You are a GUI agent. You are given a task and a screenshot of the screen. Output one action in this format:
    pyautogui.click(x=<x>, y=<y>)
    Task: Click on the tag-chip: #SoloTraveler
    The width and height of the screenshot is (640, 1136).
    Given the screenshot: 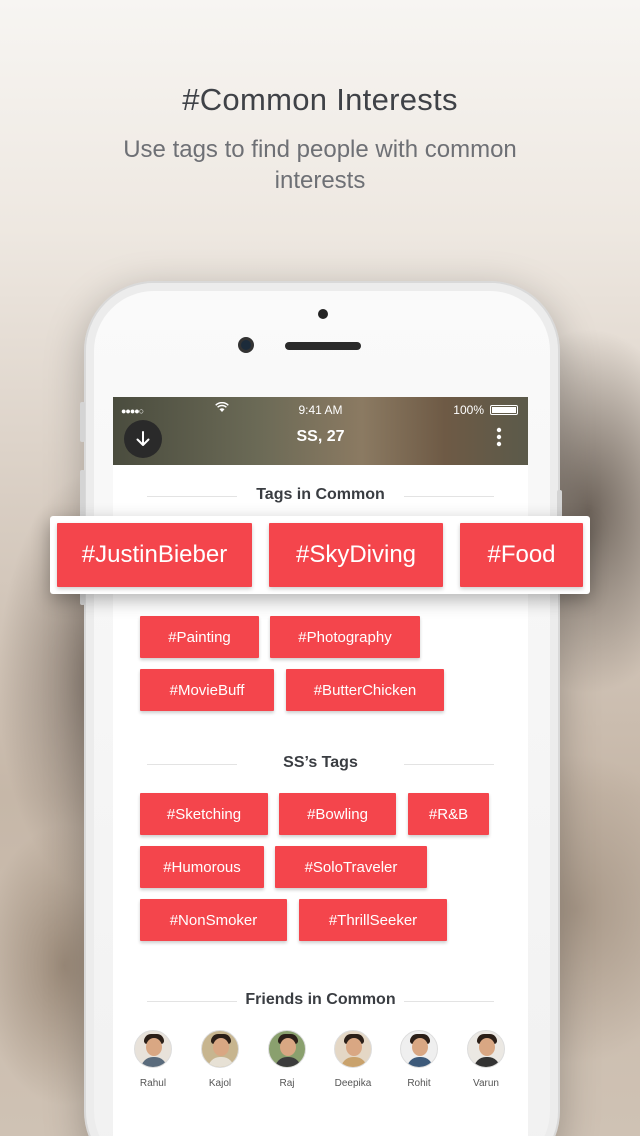 What is the action you would take?
    pyautogui.click(x=351, y=867)
    